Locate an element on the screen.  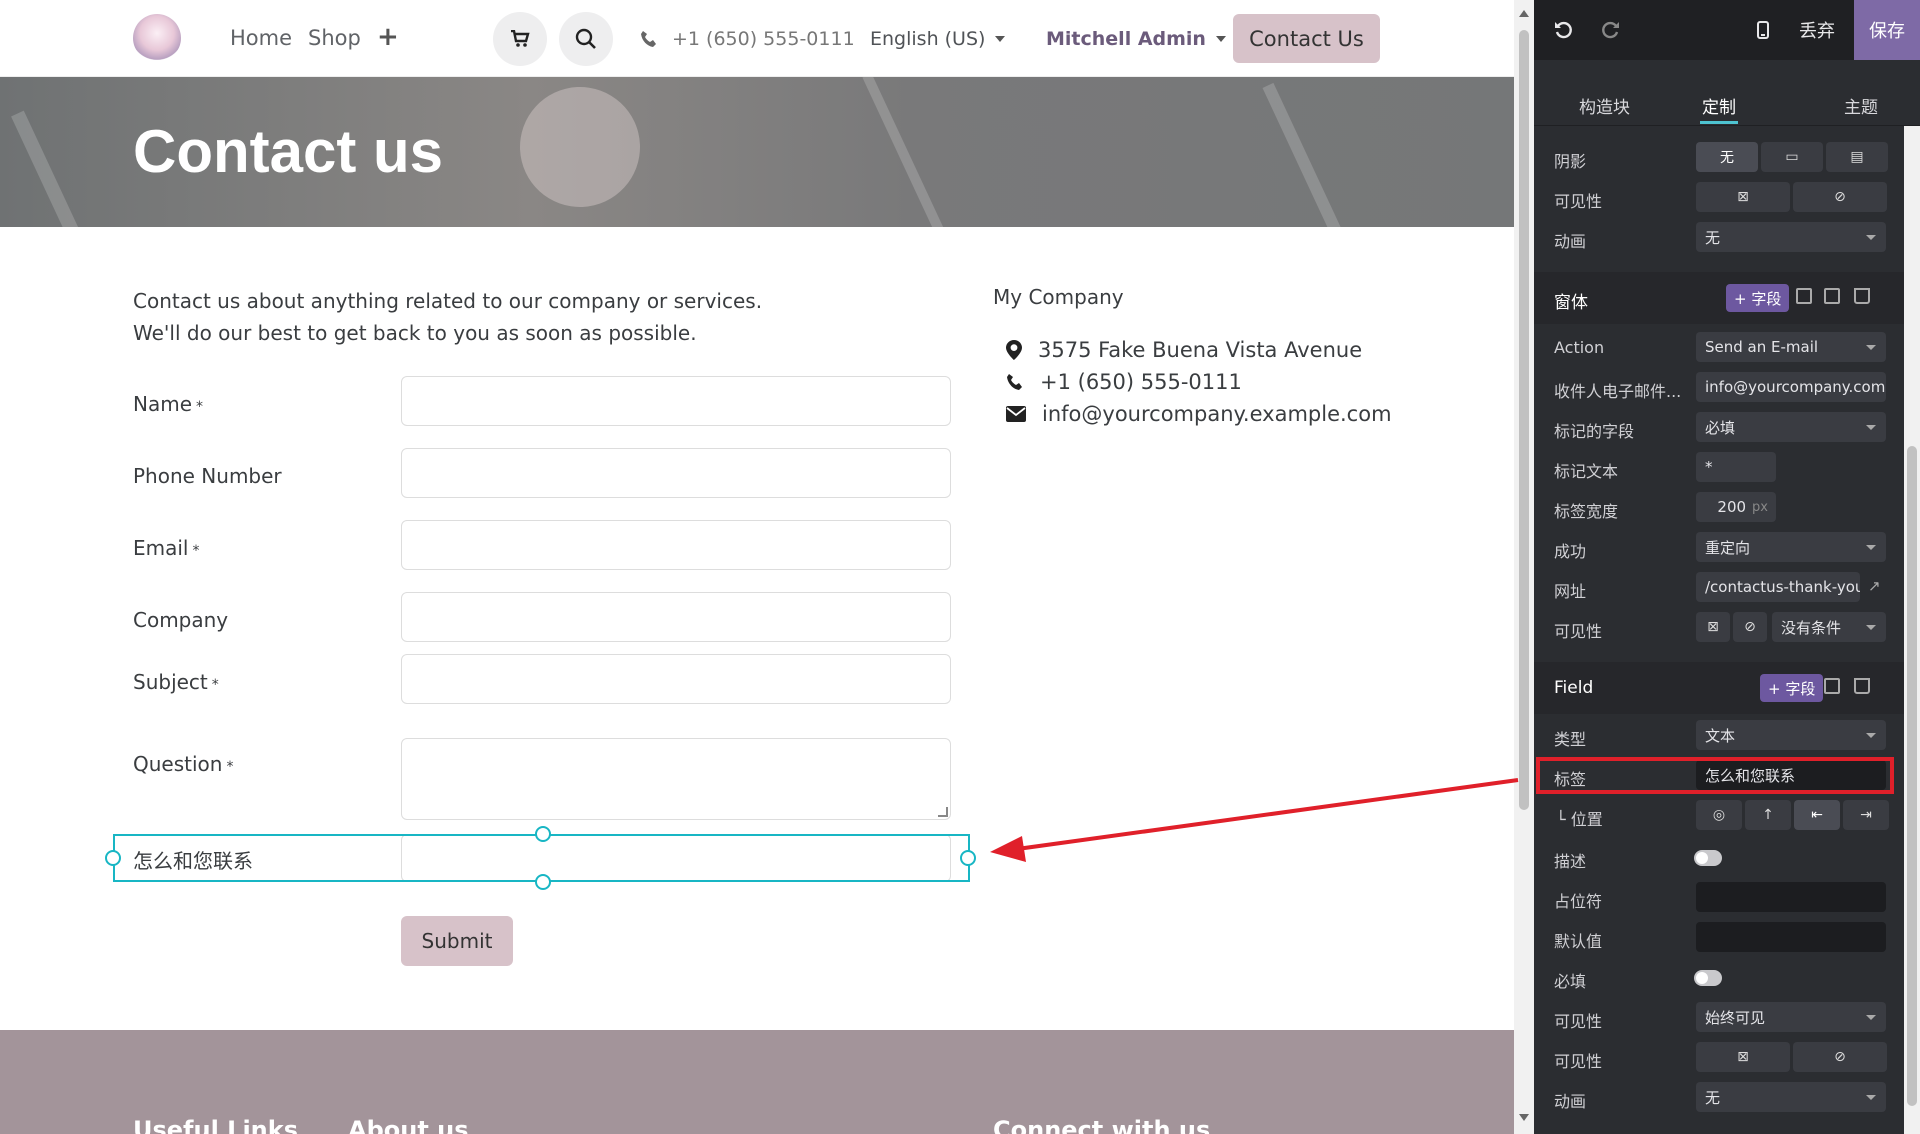
field-animation-select: 无 is located at coordinates (1791, 1097).